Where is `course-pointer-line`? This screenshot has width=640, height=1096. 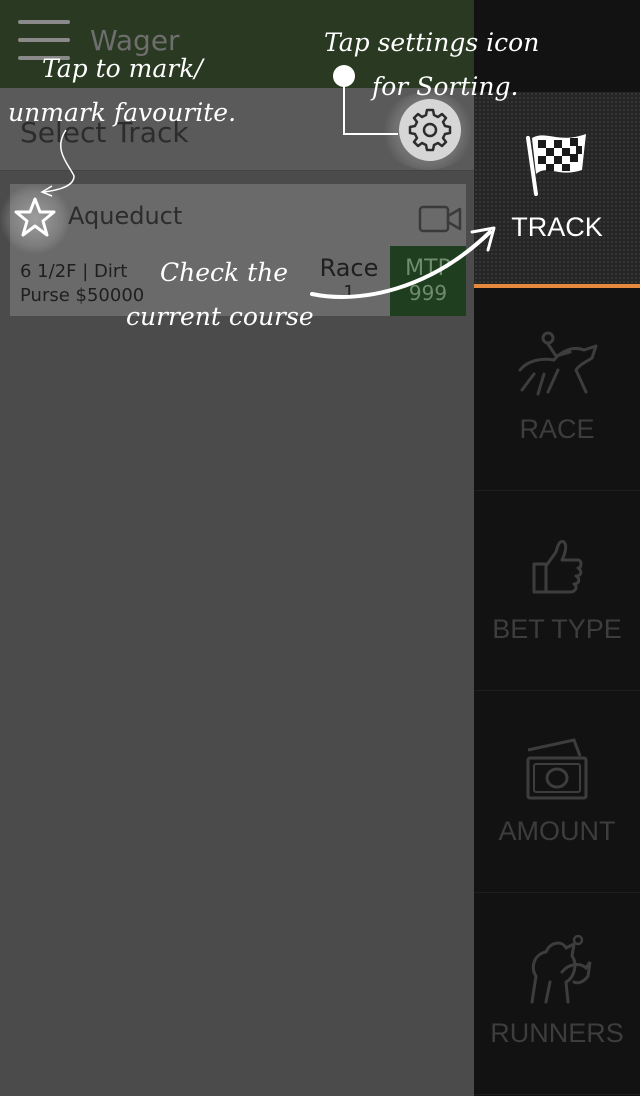 course-pointer-line is located at coordinates (401, 264).